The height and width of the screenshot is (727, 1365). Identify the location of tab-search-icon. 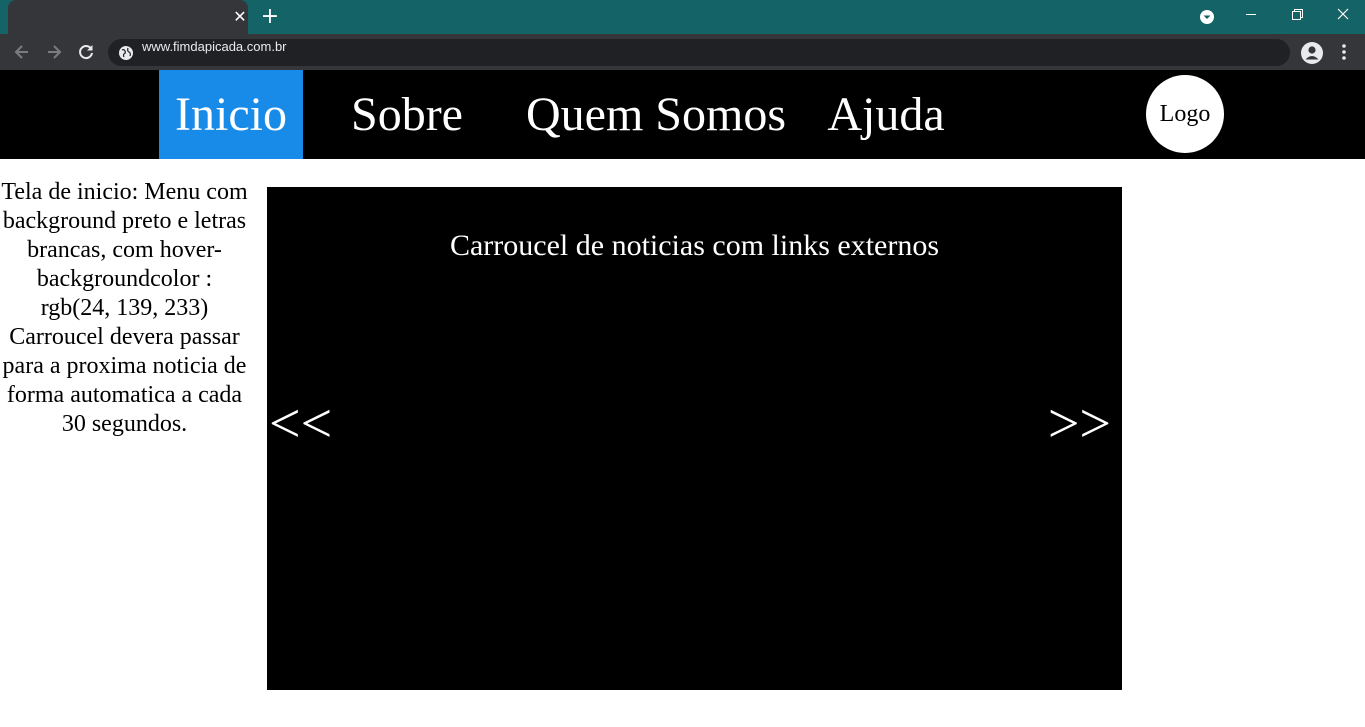
(1207, 17).